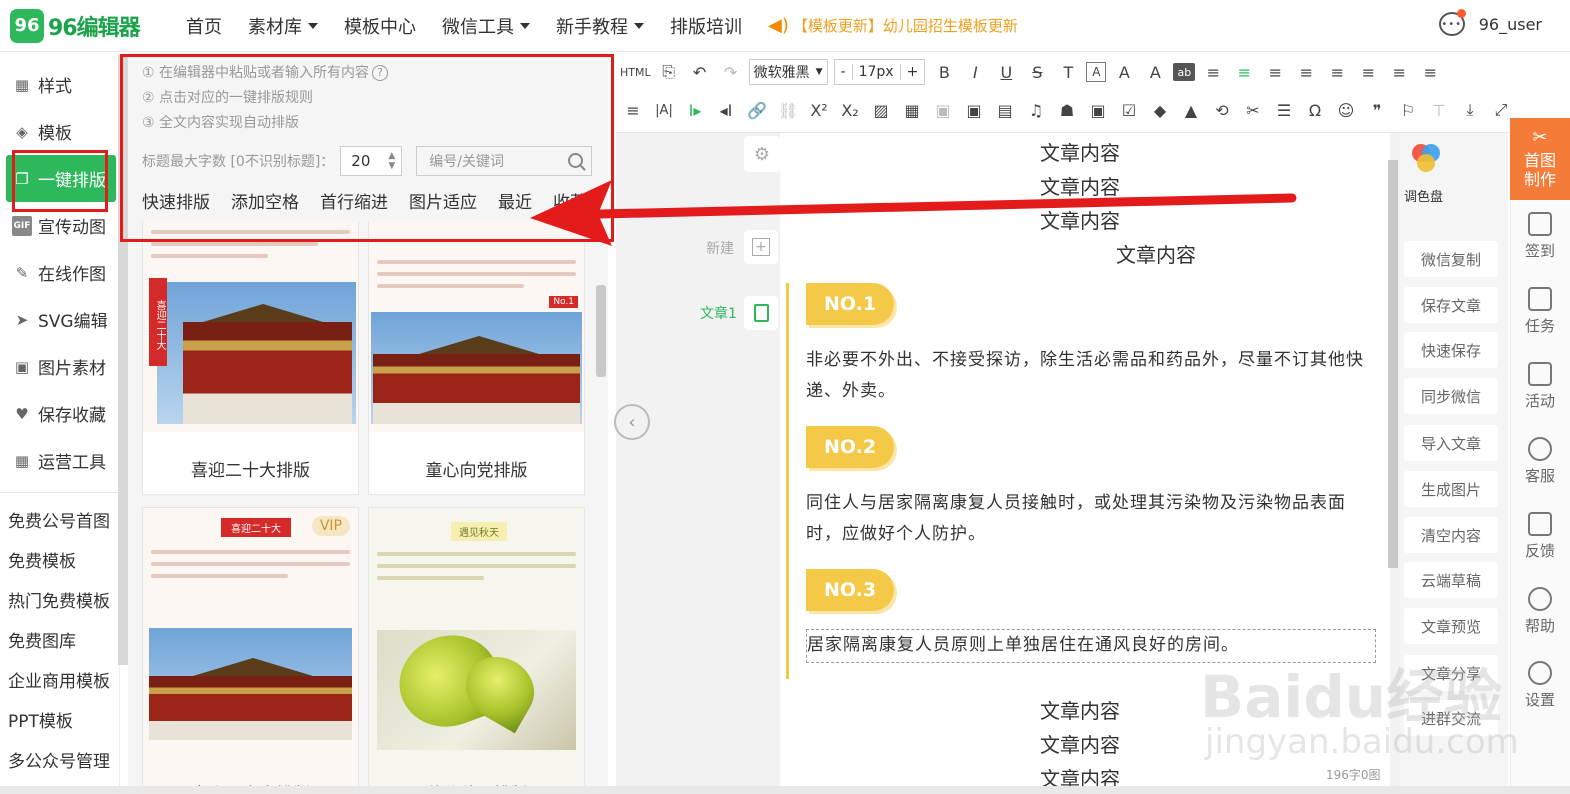 This screenshot has height=794, width=1570. I want to click on sidebar-item-online-draw: ✎ 在线作图, so click(59, 272).